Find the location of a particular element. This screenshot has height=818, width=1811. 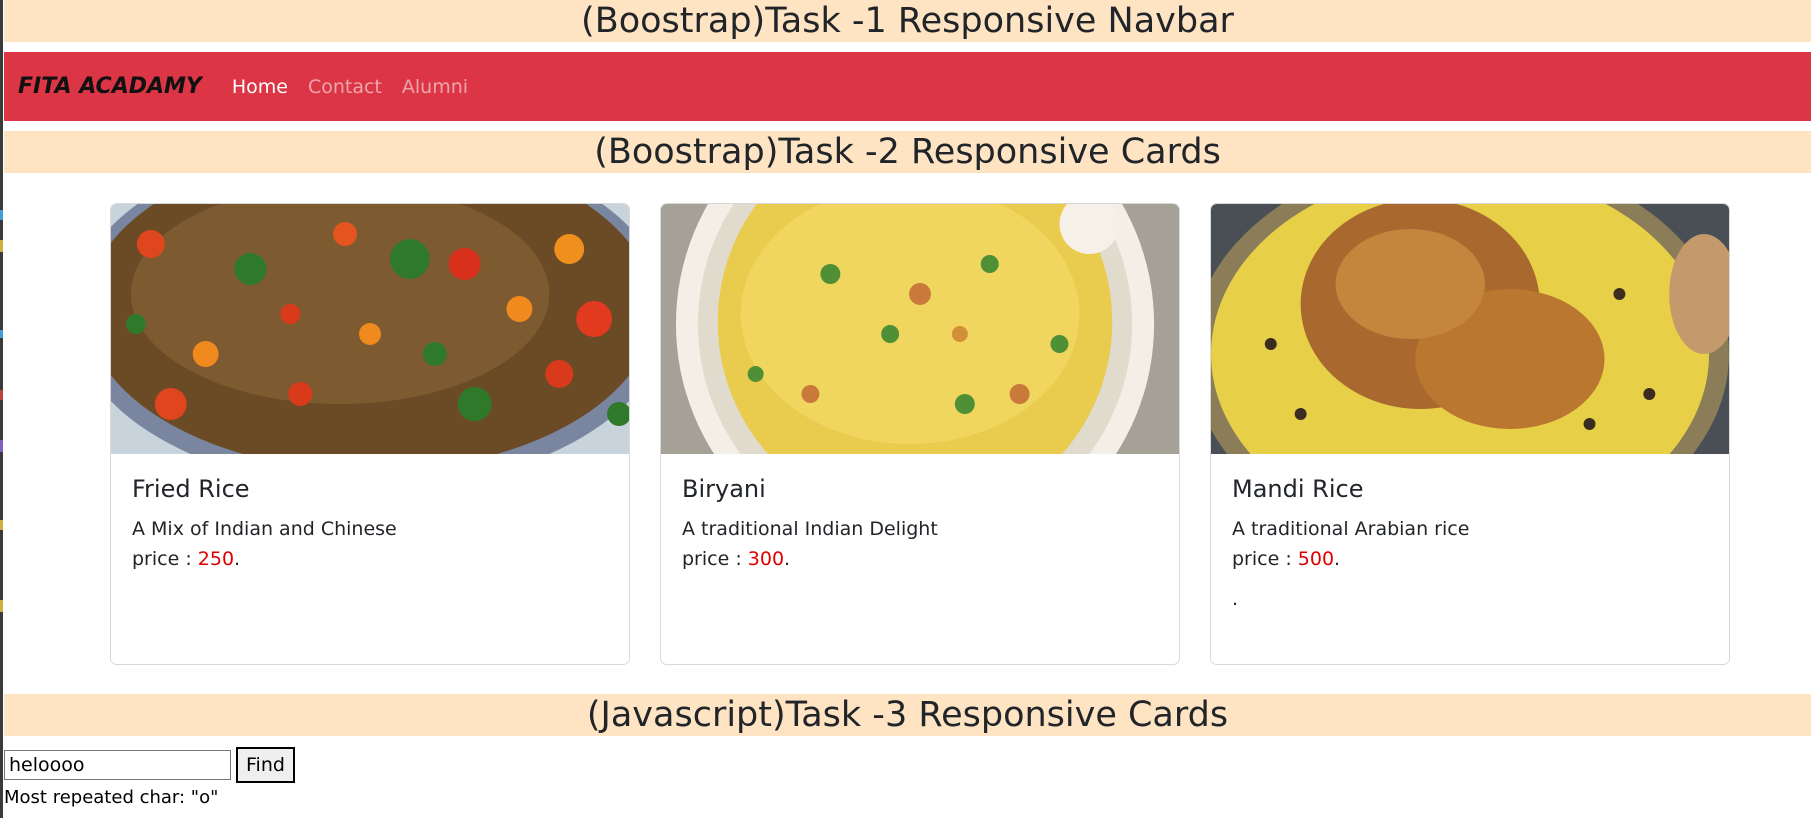

navbar-brand: FITA ACADAMY is located at coordinates (110, 86).